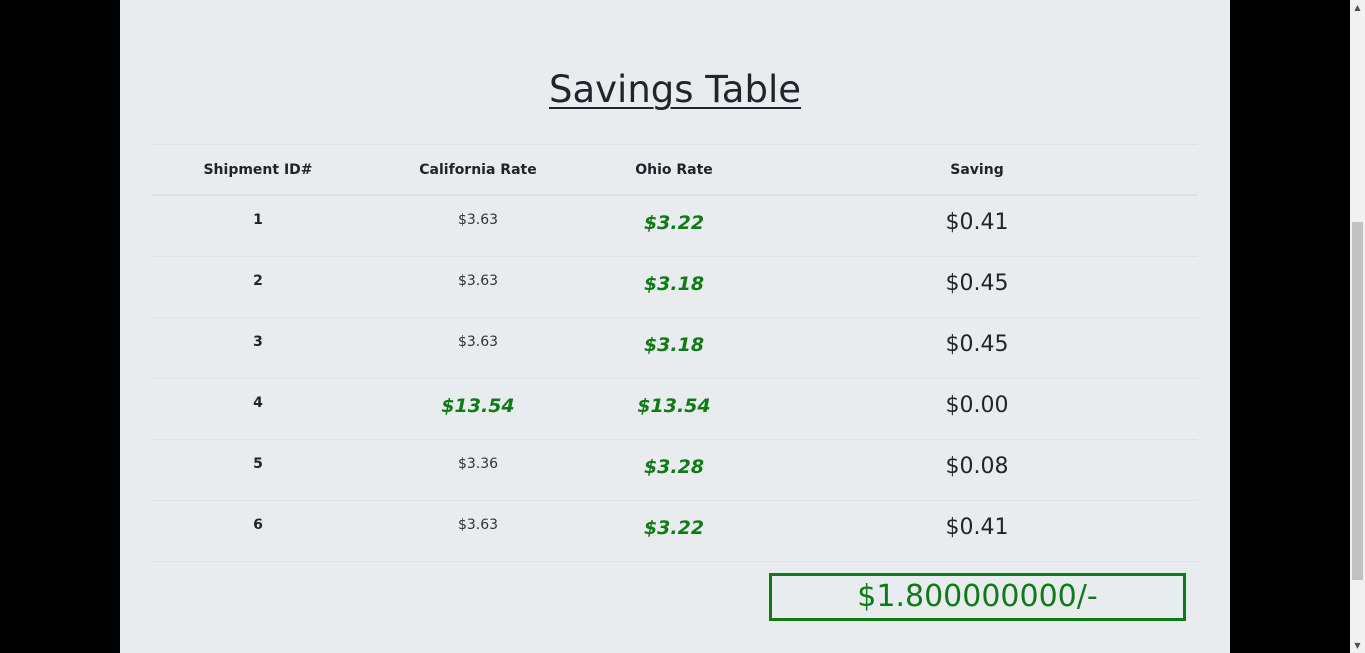 The image size is (1365, 653). What do you see at coordinates (675, 89) in the screenshot?
I see `page-title: Savings Table` at bounding box center [675, 89].